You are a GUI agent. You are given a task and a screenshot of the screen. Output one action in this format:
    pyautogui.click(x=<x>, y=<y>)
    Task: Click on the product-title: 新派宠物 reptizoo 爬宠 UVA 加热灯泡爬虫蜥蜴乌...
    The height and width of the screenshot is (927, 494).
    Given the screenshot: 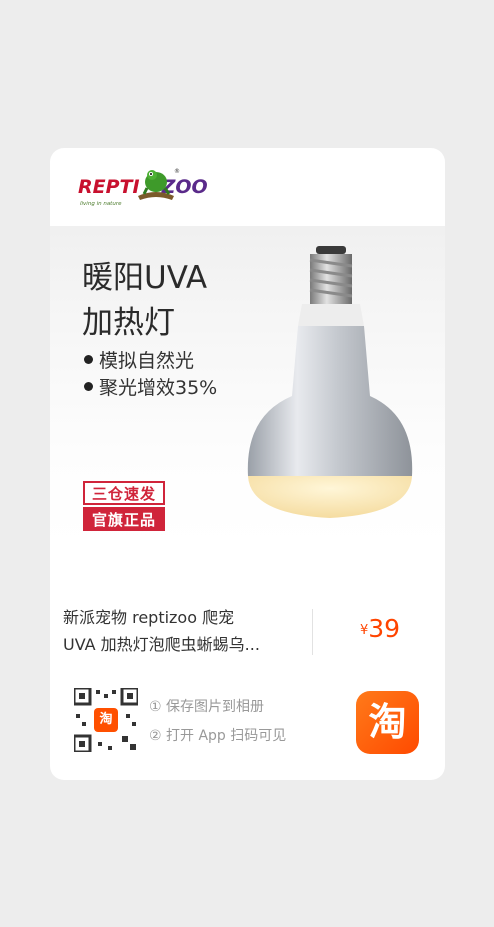 What is the action you would take?
    pyautogui.click(x=183, y=631)
    